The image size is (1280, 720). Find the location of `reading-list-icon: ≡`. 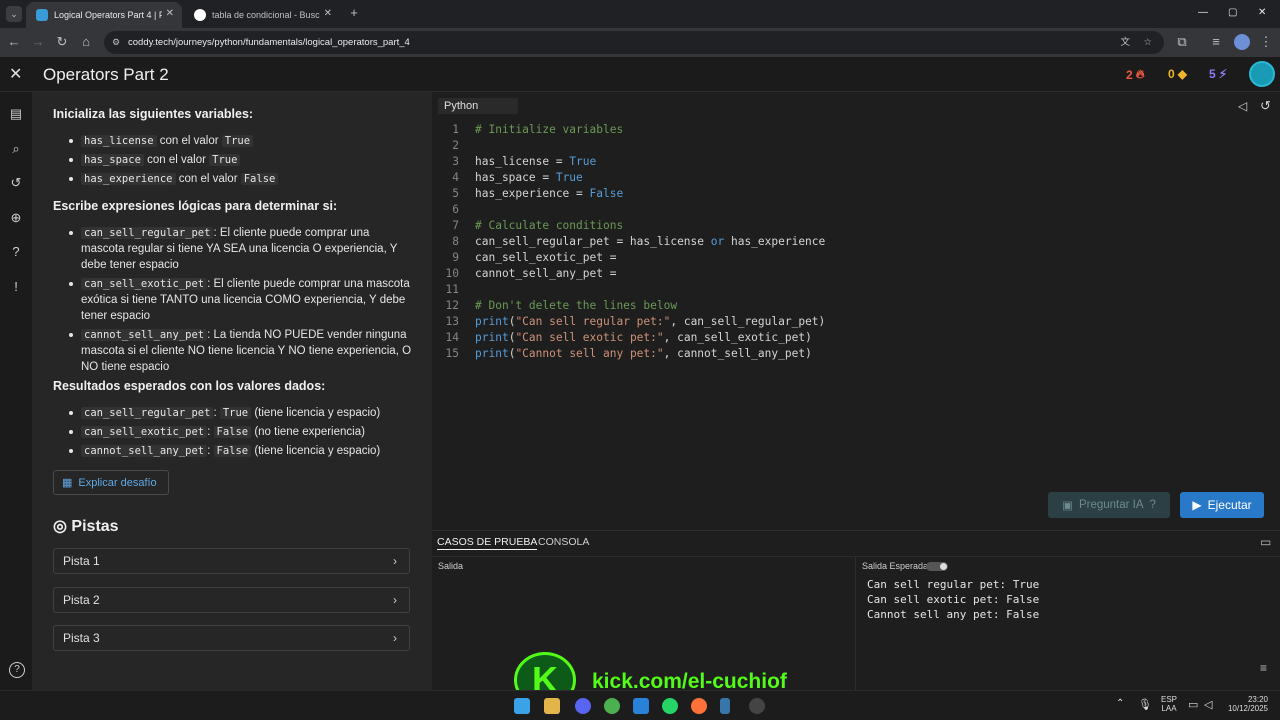

reading-list-icon: ≡ is located at coordinates (1216, 41).